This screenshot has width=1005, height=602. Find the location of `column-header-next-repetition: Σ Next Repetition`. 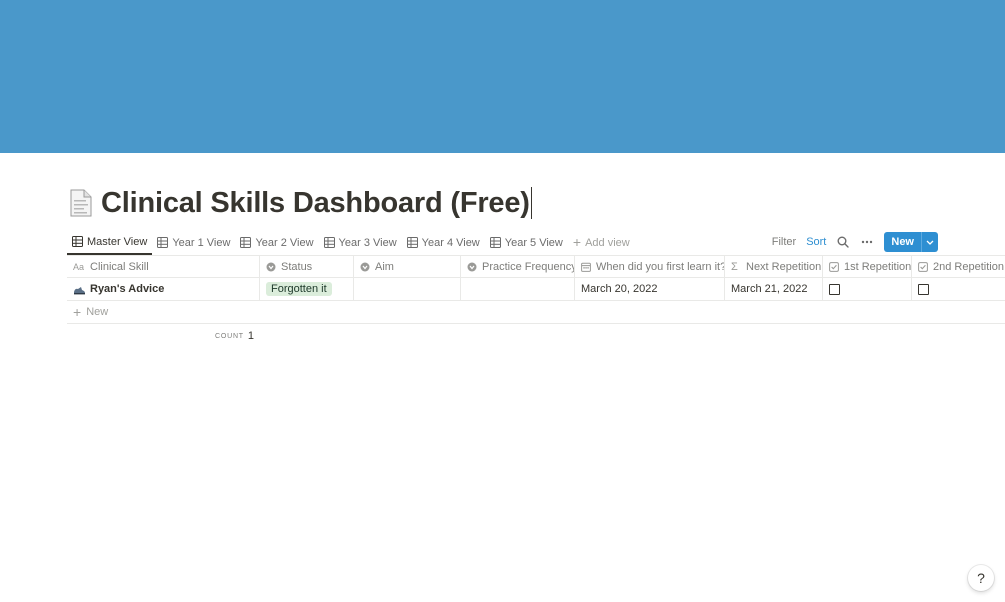

column-header-next-repetition: Σ Next Repetition is located at coordinates (774, 267).